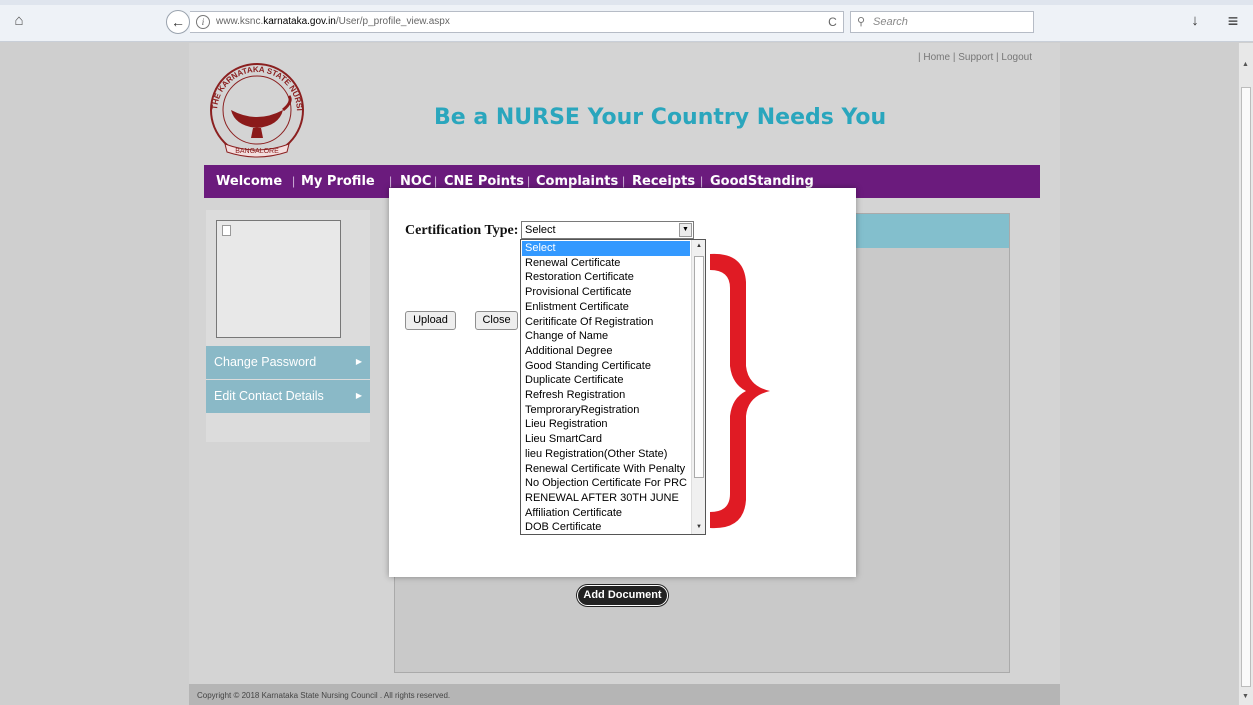 This screenshot has height=705, width=1253. Describe the element at coordinates (278, 279) in the screenshot. I see `profile-photo` at that location.